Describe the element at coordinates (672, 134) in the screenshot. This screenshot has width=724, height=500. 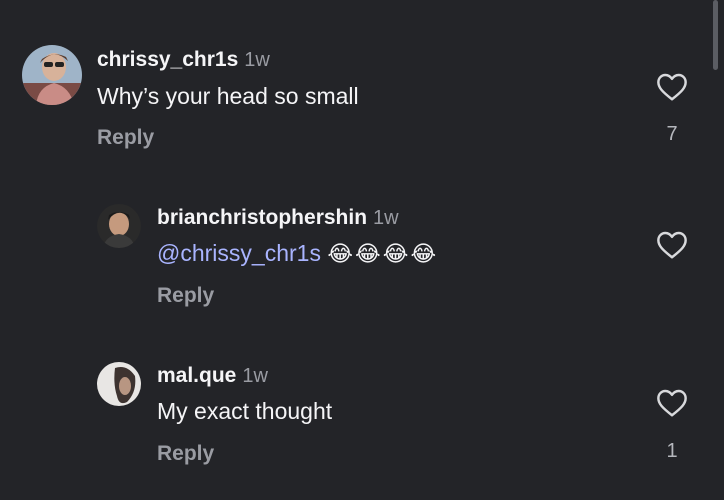
I see `like-count: 7` at that location.